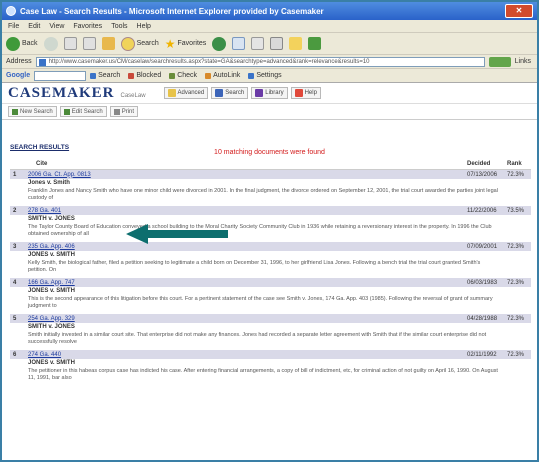  Describe the element at coordinates (516, 210) in the screenshot. I see `result-rank: 73.5%` at that location.